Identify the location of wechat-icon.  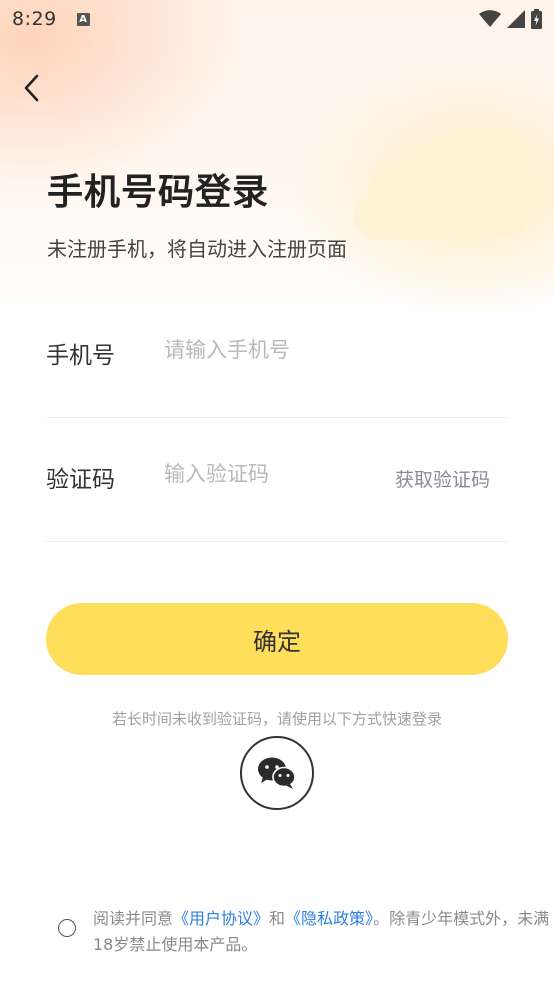
(277, 773).